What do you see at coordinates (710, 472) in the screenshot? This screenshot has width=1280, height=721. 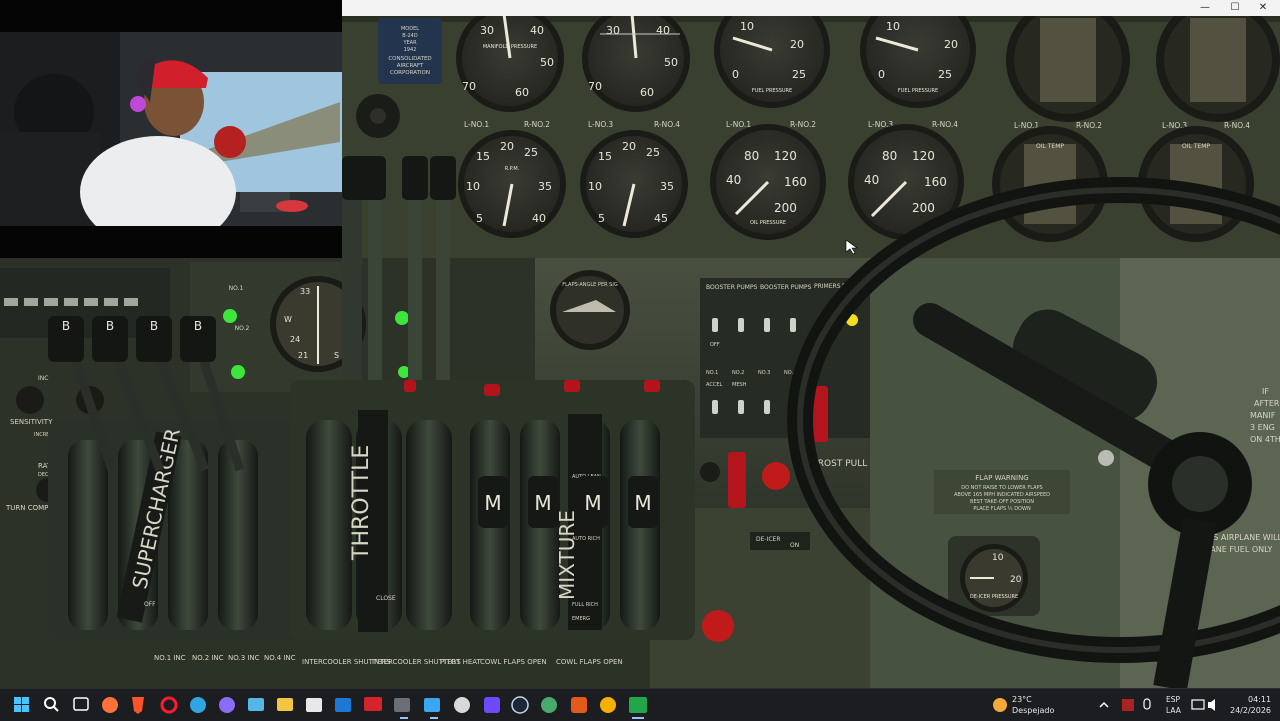 I see `toggle-switch` at bounding box center [710, 472].